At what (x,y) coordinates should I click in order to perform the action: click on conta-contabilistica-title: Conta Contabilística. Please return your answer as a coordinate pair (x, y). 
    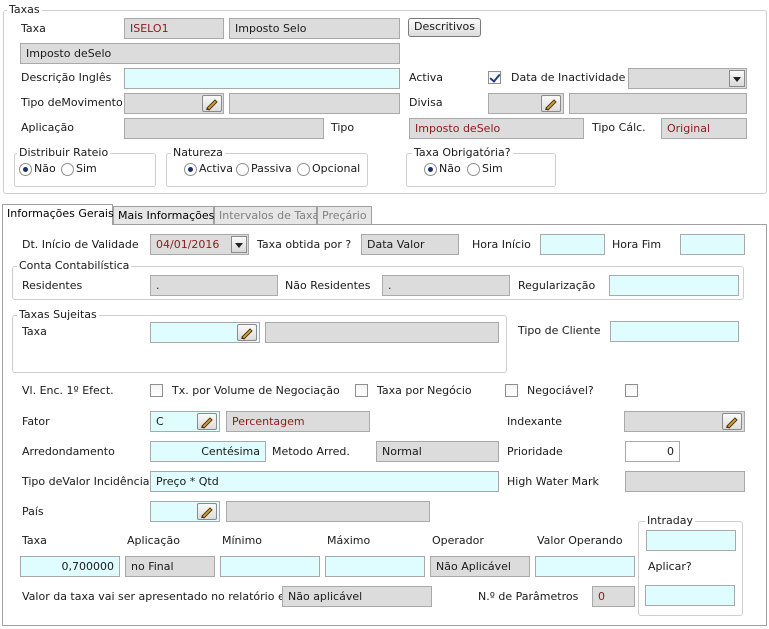
    Looking at the image, I should click on (74, 265).